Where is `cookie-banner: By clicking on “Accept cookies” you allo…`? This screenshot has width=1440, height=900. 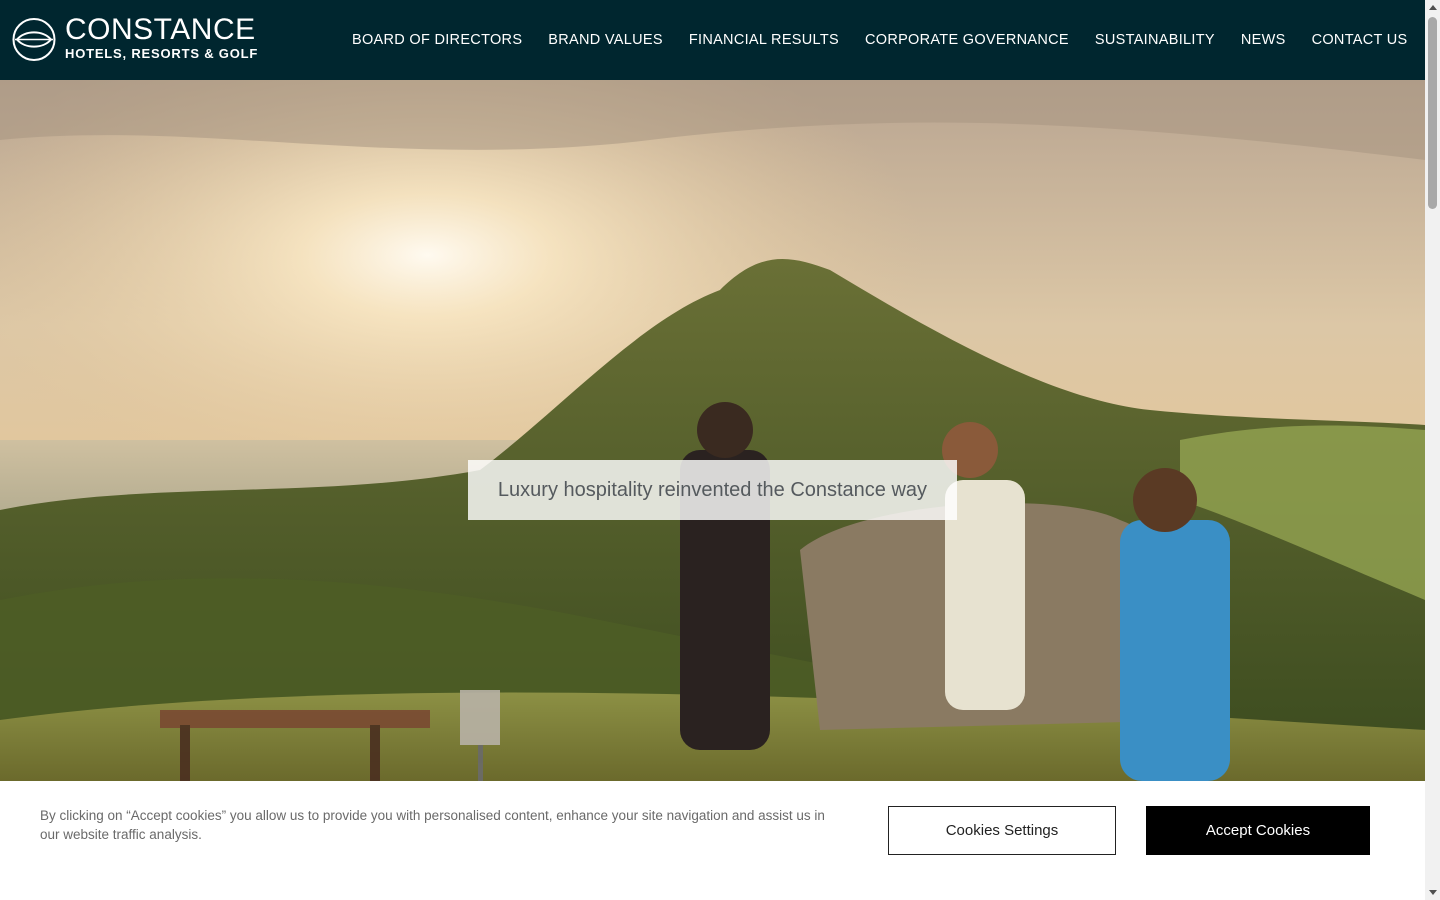
cookie-banner: By clicking on “Accept cookies” you allo… is located at coordinates (712, 840).